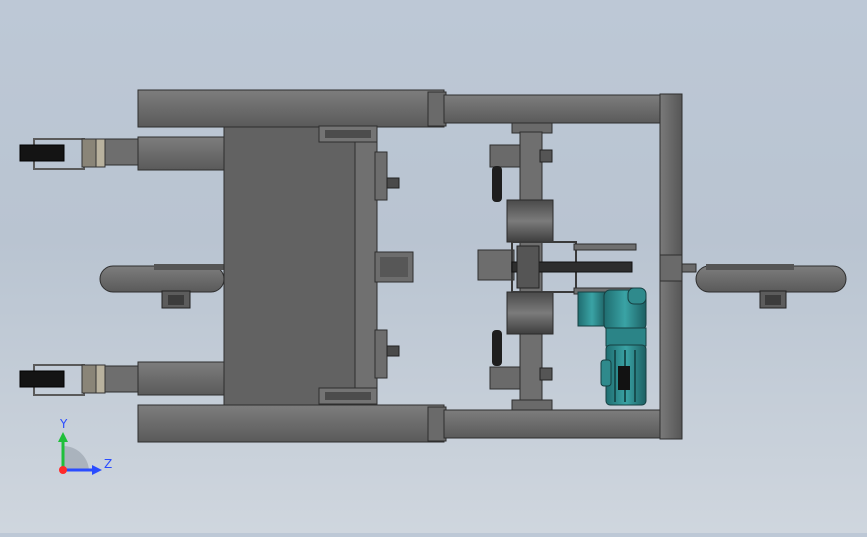  I want to click on z-axis-label: Z, so click(108, 464).